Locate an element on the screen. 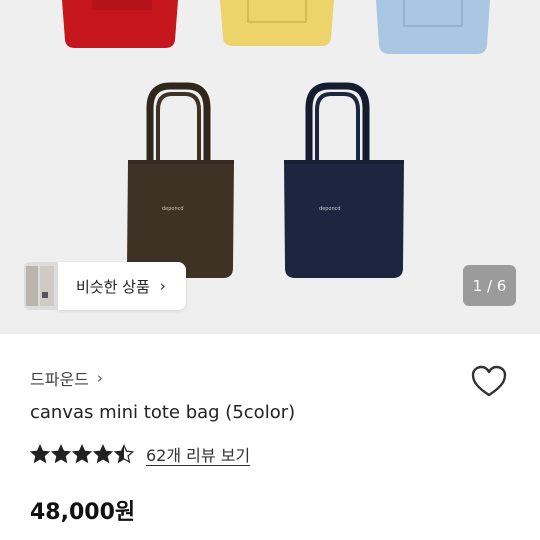 The height and width of the screenshot is (540, 540). image-page-indicator: 1 / 6 is located at coordinates (489, 285).